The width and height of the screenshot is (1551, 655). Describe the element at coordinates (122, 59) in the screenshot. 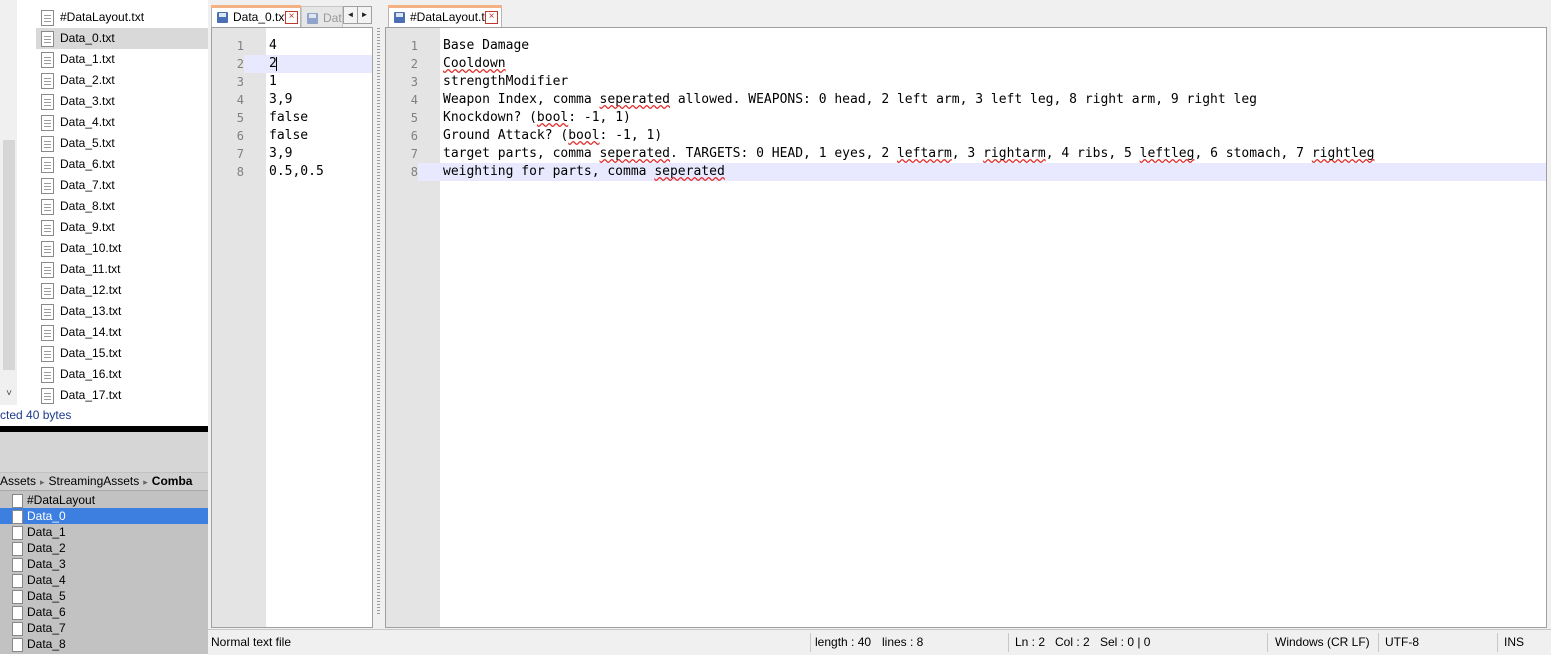

I see `file-list-item: Data_1.txt` at that location.